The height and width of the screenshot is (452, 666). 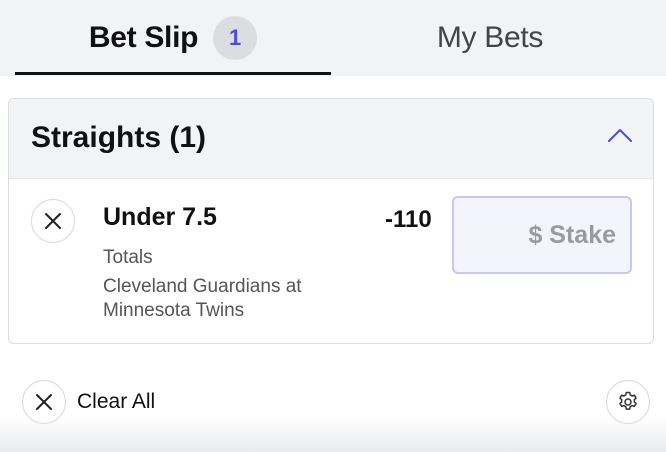 I want to click on settings-button, so click(x=628, y=402).